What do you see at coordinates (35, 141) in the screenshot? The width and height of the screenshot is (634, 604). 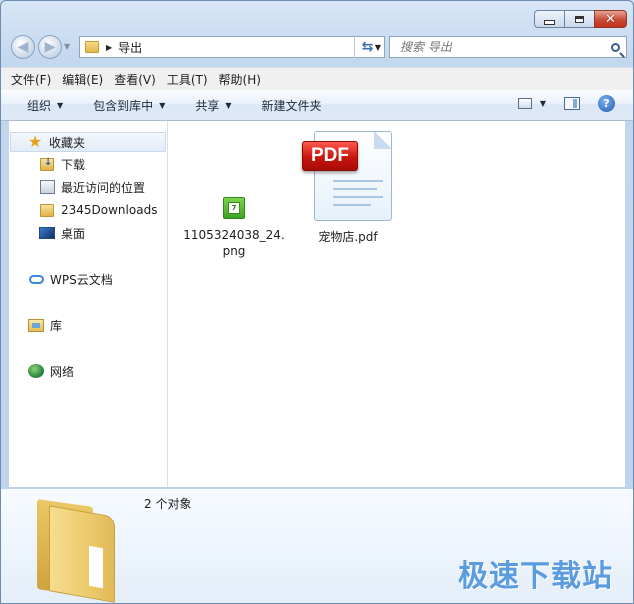 I see `star-icon: ★` at bounding box center [35, 141].